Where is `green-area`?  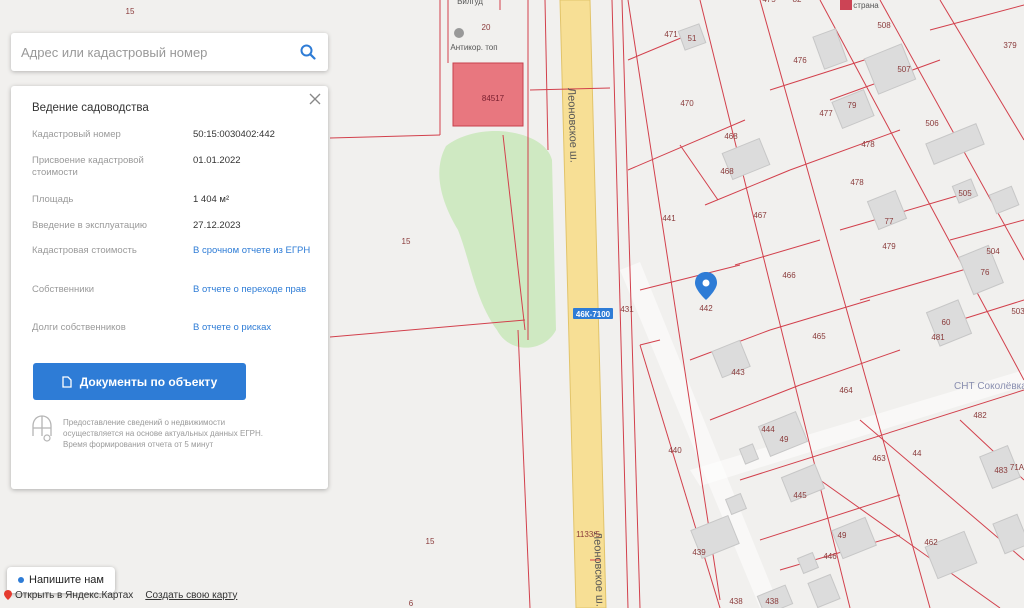 green-area is located at coordinates (497, 239).